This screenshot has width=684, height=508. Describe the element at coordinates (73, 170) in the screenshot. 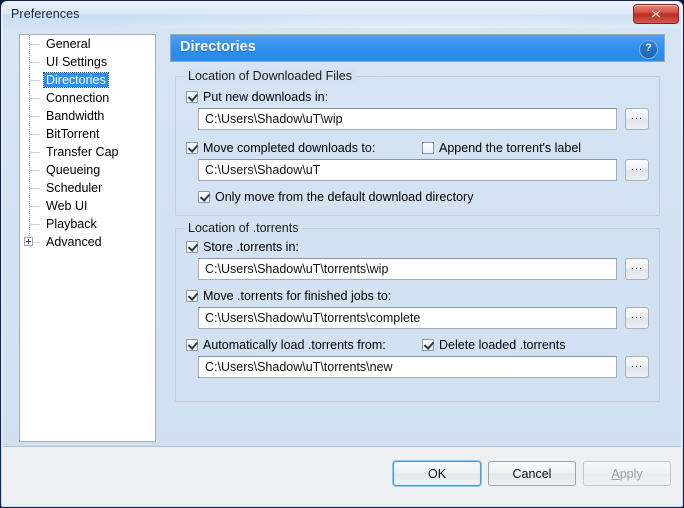

I see `sidebar-item-label: Queueing` at that location.